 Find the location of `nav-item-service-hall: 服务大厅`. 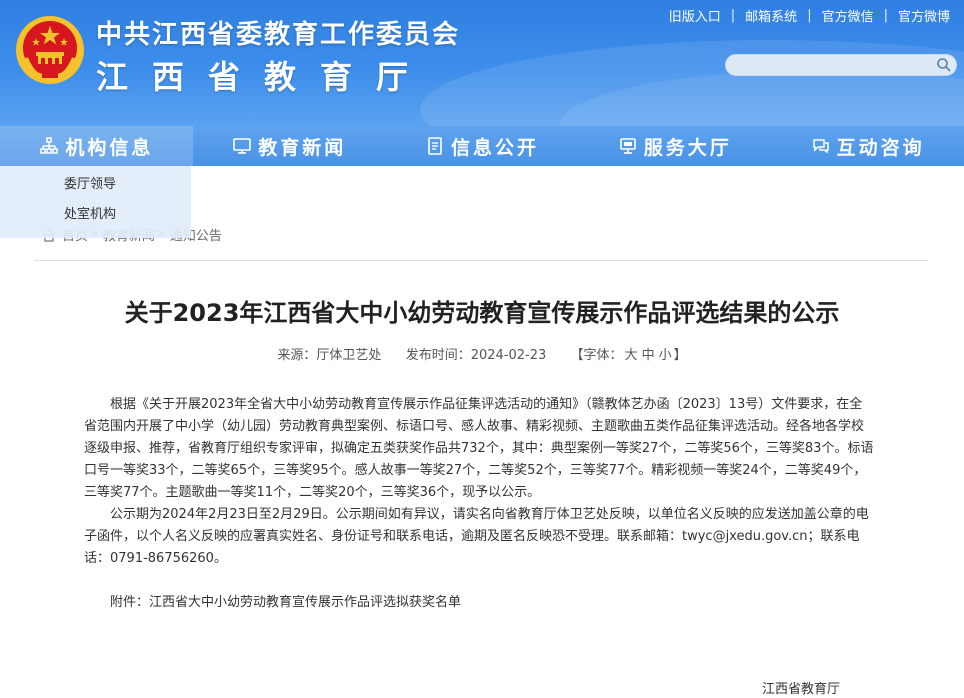

nav-item-service-hall: 服务大厅 is located at coordinates (674, 146).